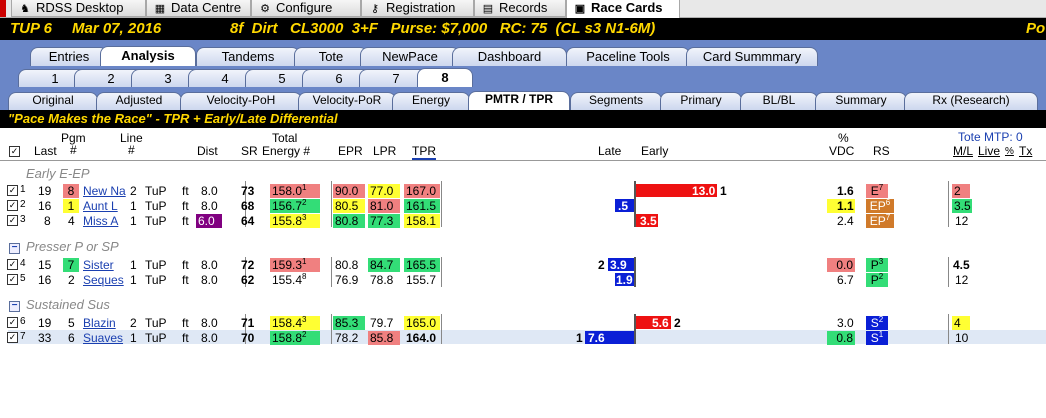  Describe the element at coordinates (841, 338) in the screenshot. I see `vdc-value: 0.8` at that location.